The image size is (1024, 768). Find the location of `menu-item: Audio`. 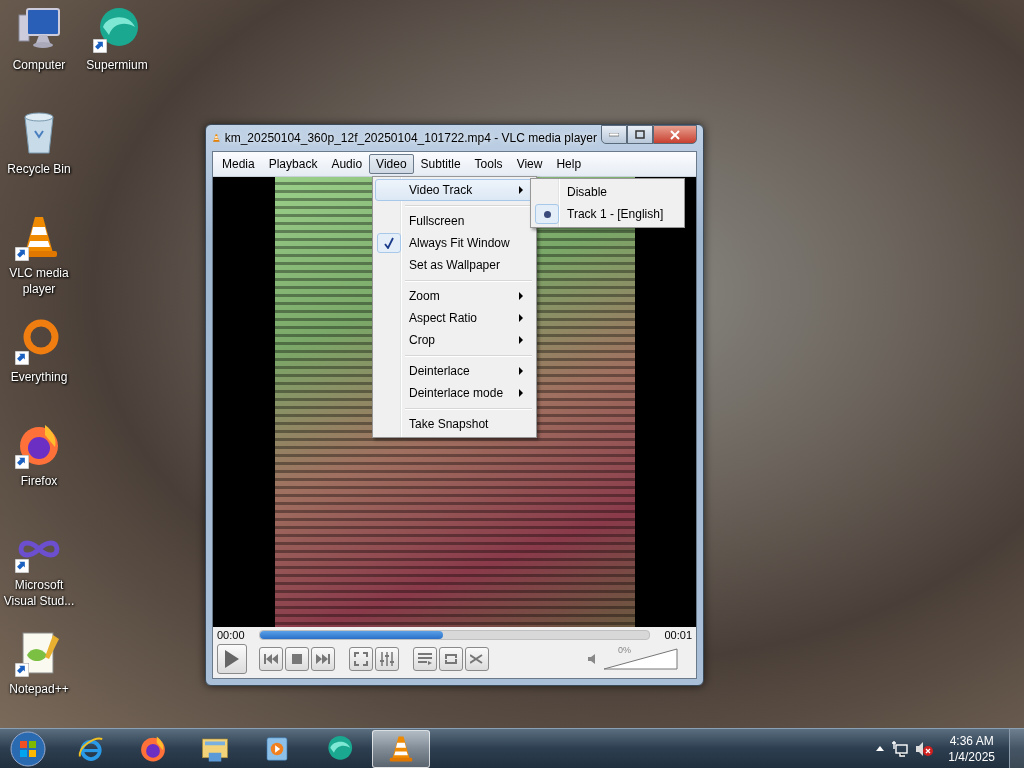

menu-item: Audio is located at coordinates (347, 164).